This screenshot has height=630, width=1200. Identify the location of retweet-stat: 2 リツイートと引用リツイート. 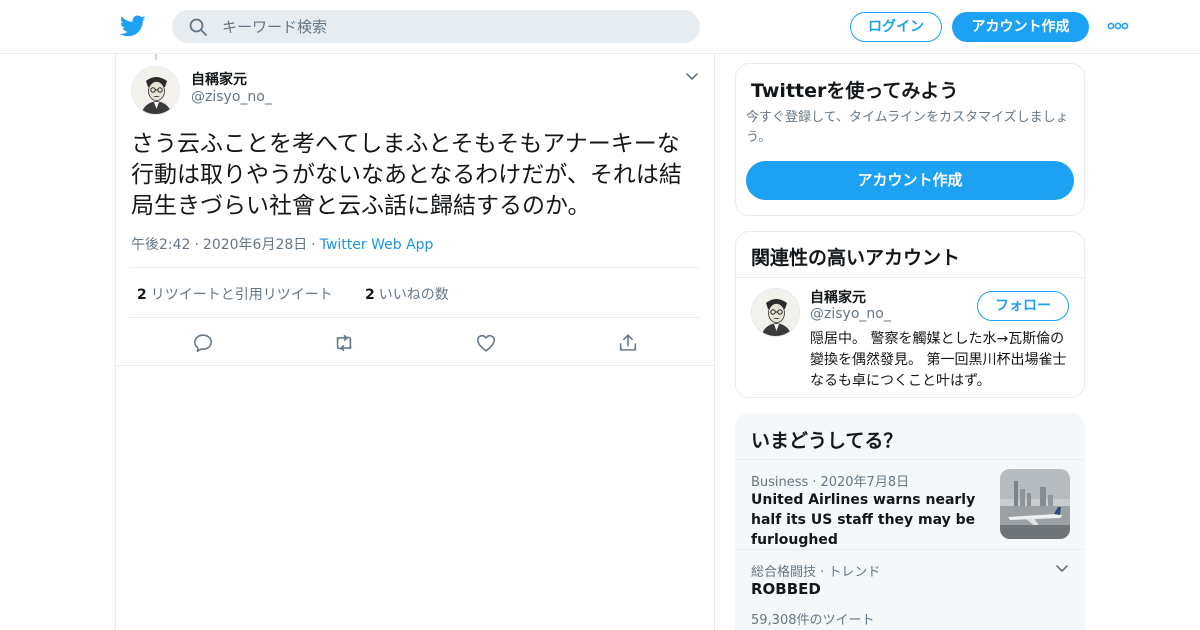
(235, 294).